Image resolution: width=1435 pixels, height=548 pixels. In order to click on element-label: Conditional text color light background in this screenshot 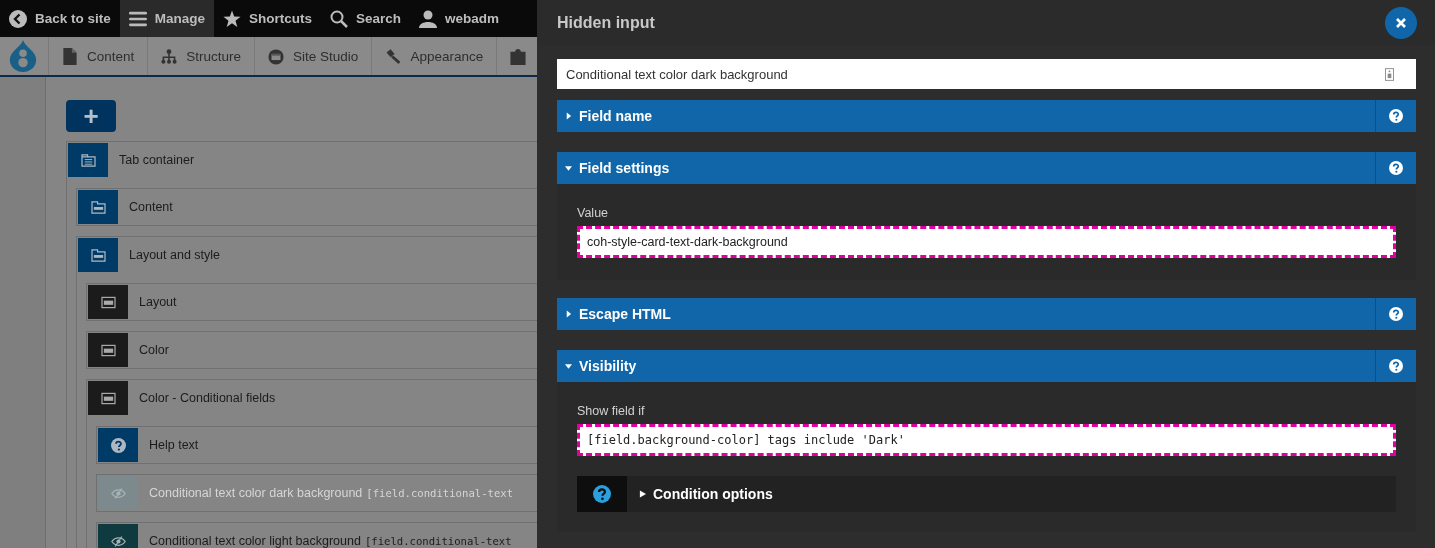, I will do `click(255, 541)`.